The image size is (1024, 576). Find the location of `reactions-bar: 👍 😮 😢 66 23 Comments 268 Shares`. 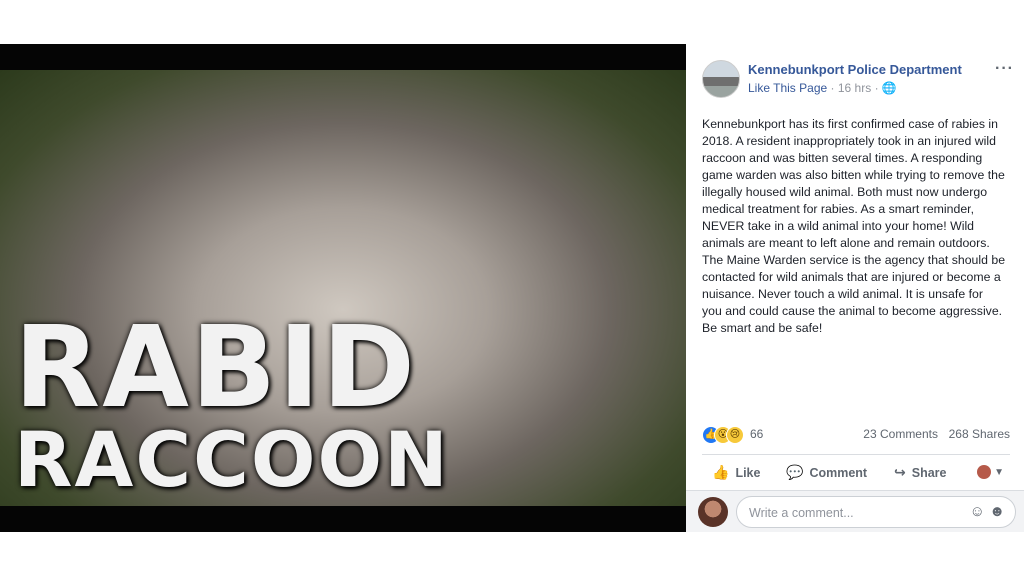

reactions-bar: 👍 😮 😢 66 23 Comments 268 Shares is located at coordinates (856, 435).